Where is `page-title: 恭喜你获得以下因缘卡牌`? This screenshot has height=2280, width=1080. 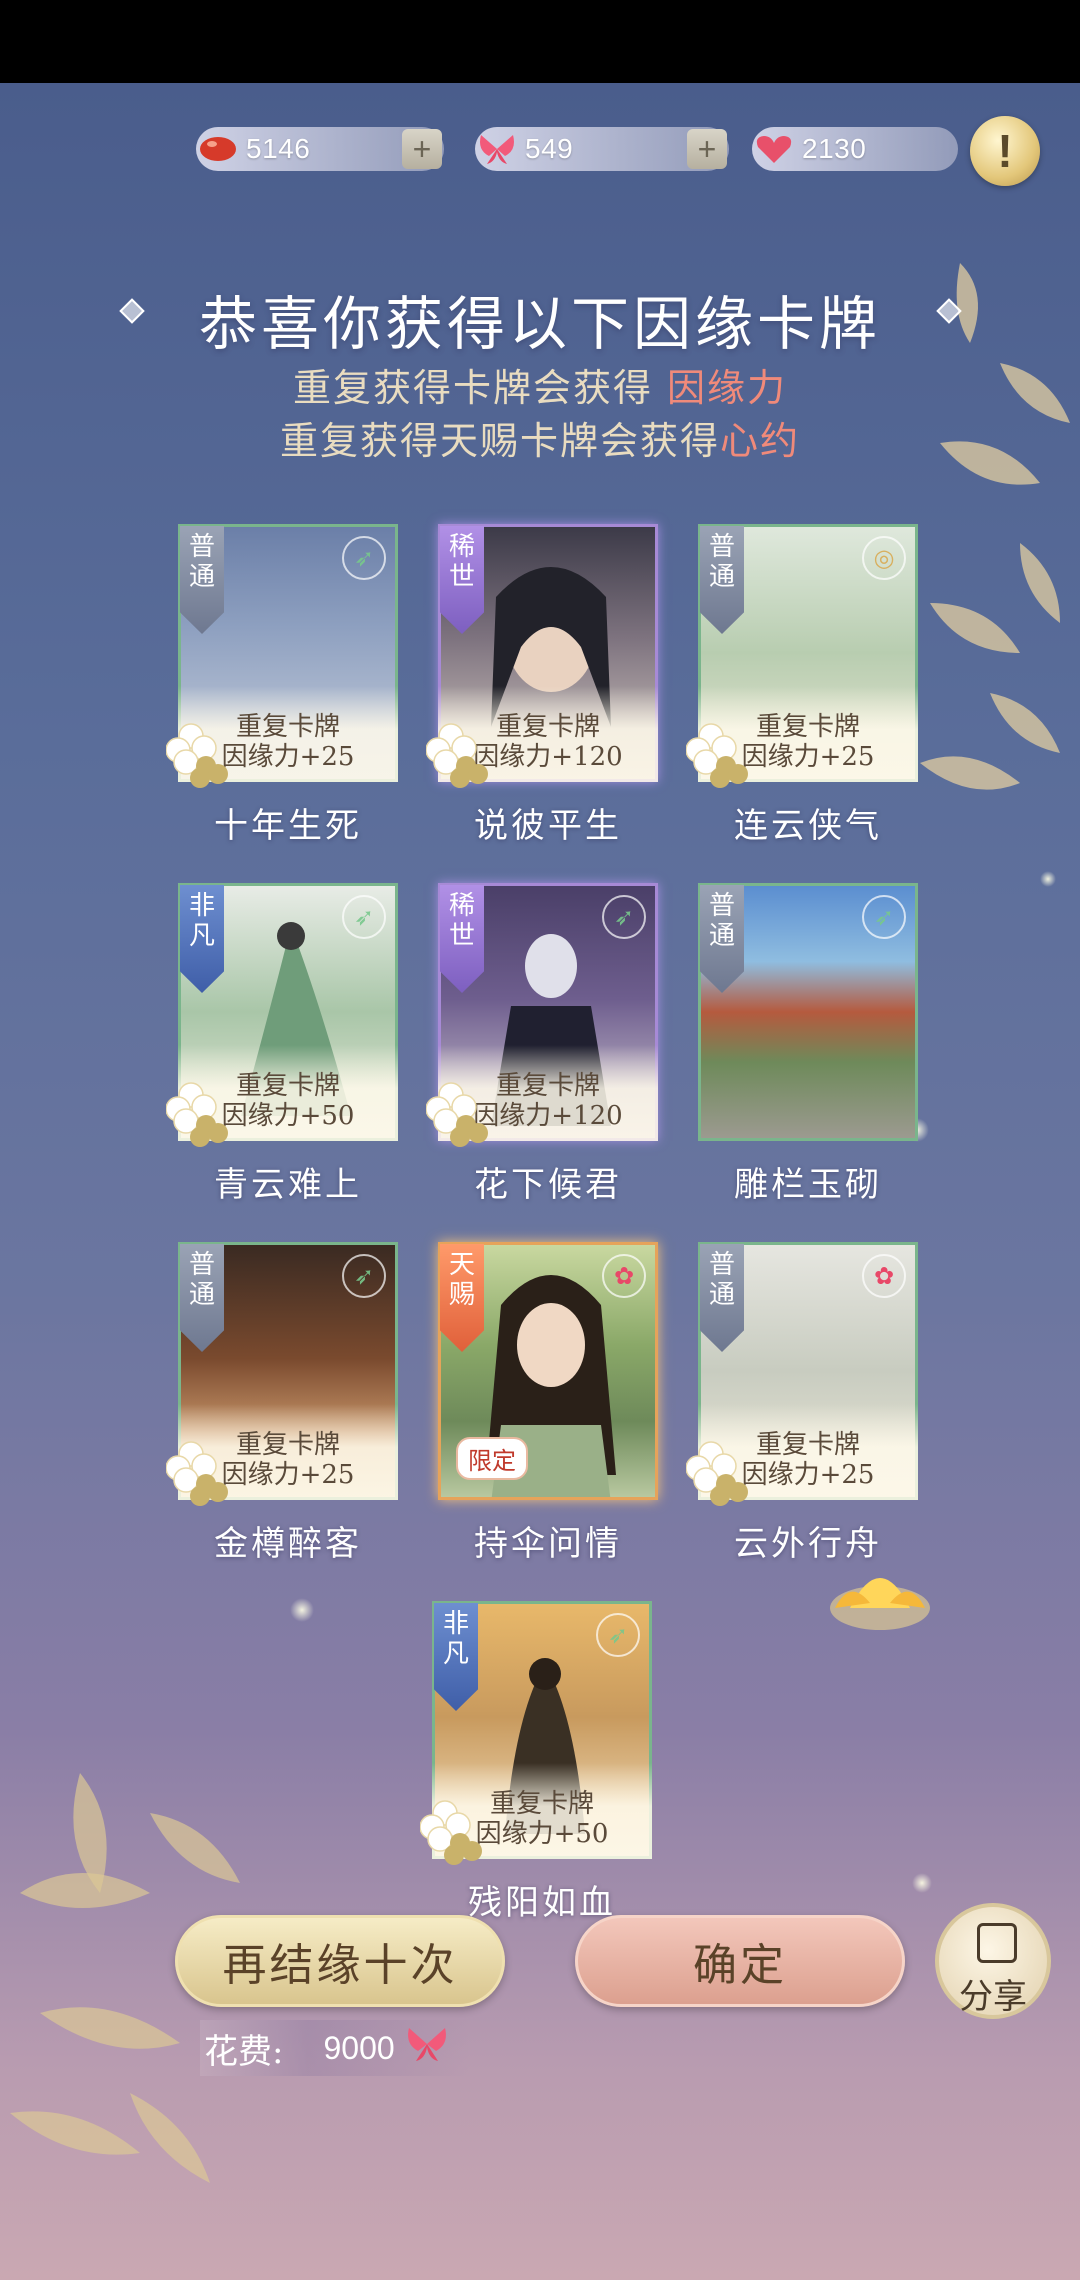
page-title: 恭喜你获得以下因缘卡牌 is located at coordinates (539, 324).